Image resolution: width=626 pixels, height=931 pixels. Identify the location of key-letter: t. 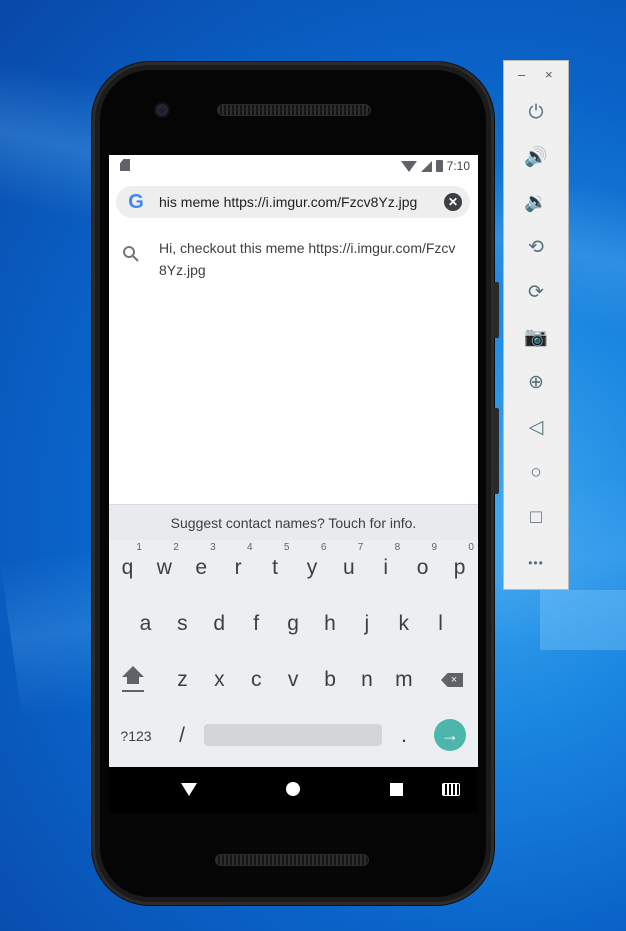
(275, 567).